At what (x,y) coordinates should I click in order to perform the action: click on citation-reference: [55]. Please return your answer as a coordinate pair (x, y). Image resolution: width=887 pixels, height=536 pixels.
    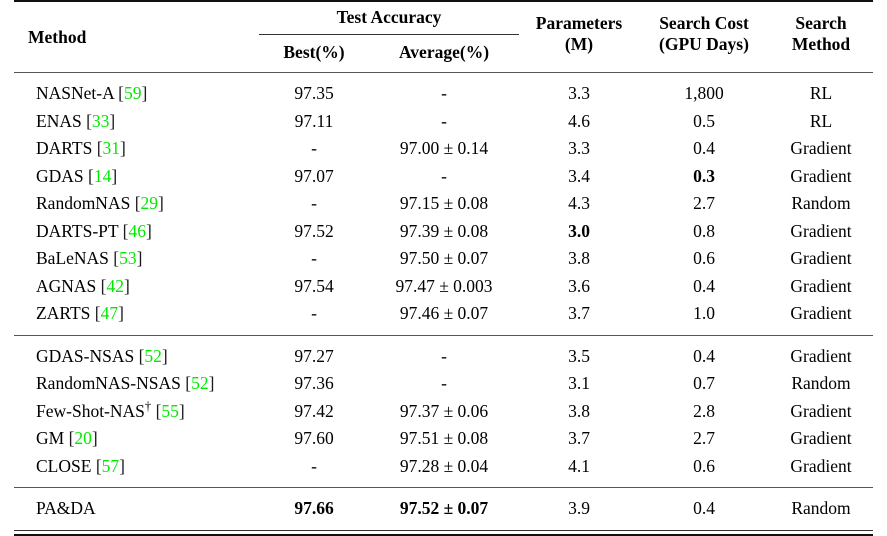
    Looking at the image, I should click on (168, 411).